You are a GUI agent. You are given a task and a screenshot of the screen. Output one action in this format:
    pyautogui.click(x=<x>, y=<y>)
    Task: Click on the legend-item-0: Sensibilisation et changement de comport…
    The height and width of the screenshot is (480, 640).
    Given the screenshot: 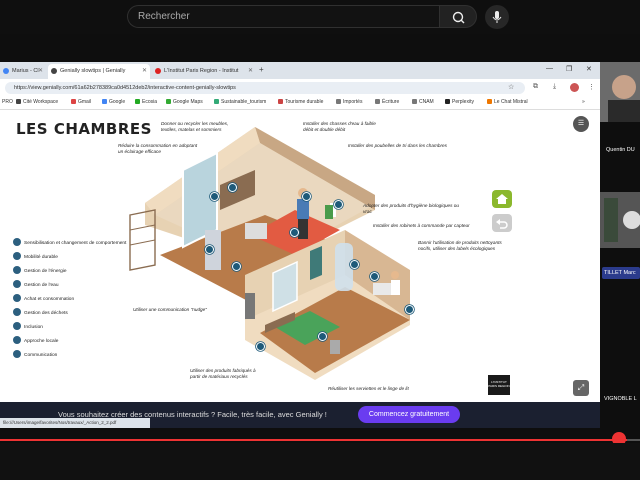 What is the action you would take?
    pyautogui.click(x=69, y=243)
    